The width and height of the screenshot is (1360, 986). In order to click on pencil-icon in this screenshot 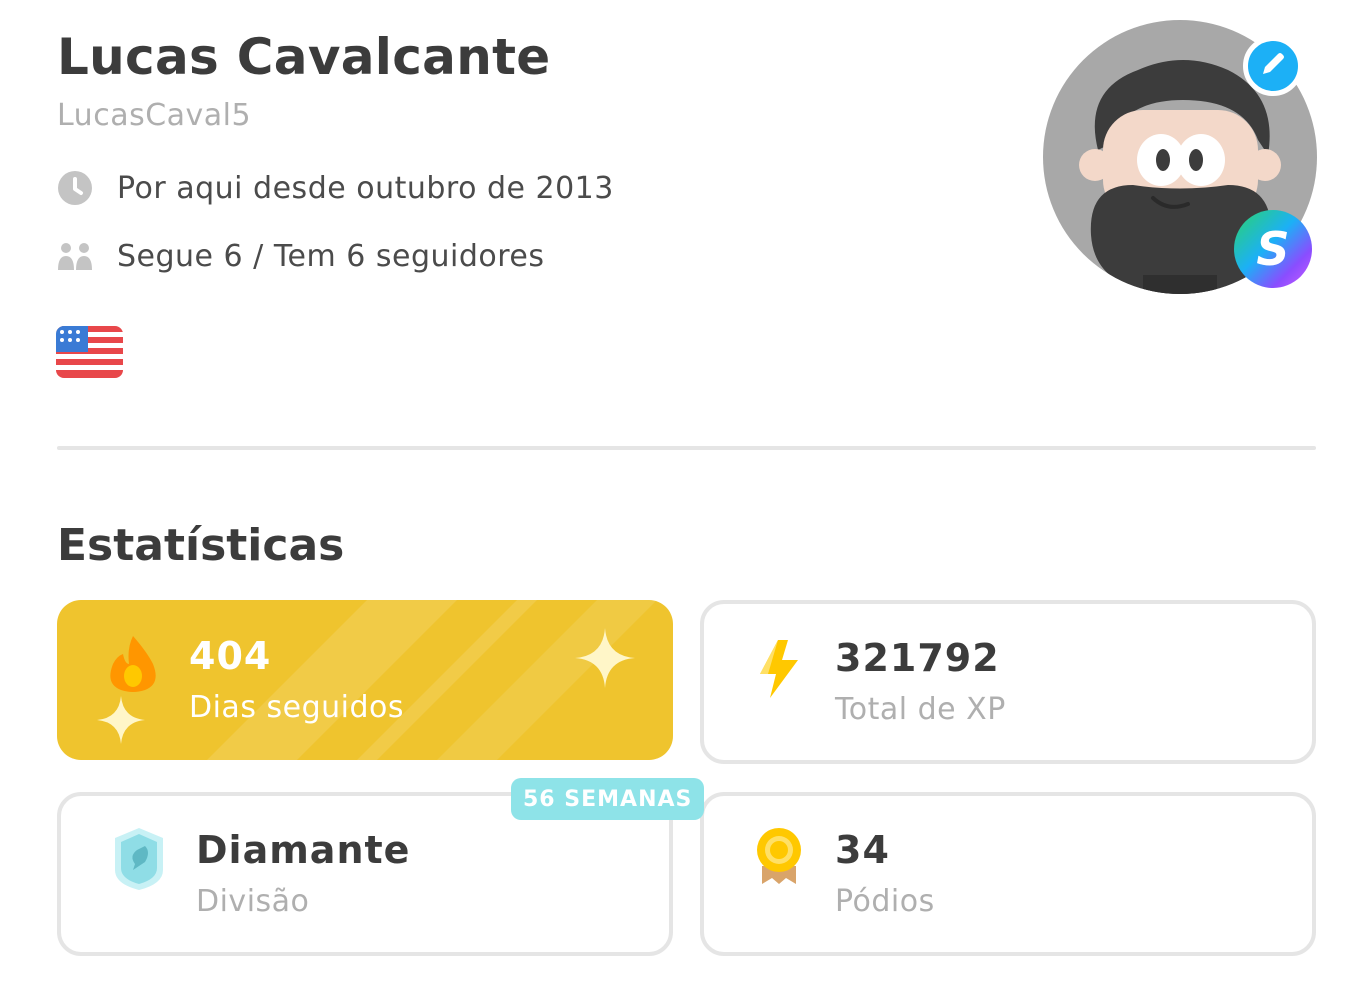, I will do `click(1273, 66)`.